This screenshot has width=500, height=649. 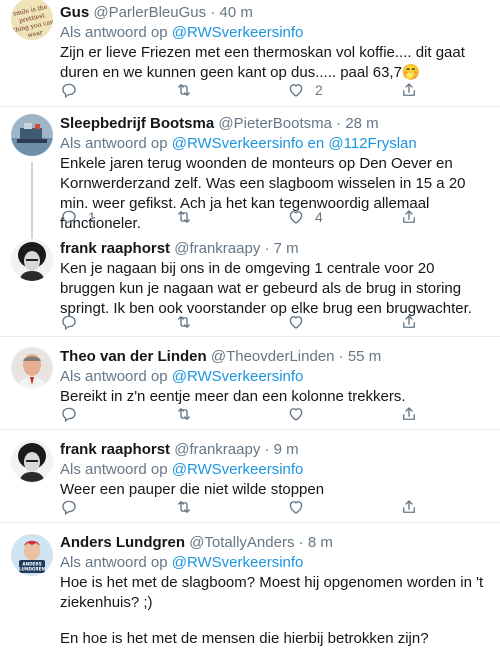 I want to click on reply-to-link: @RWSverkeersinfo en @112Fryslan, so click(x=294, y=143).